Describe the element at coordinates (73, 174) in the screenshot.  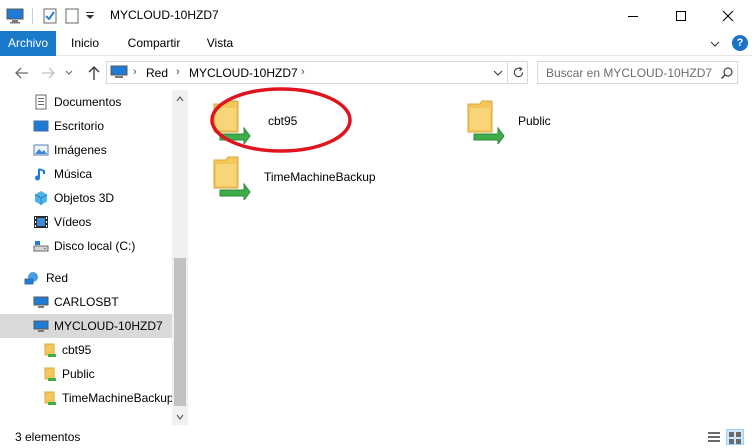
I see `nav-item-label: Música` at that location.